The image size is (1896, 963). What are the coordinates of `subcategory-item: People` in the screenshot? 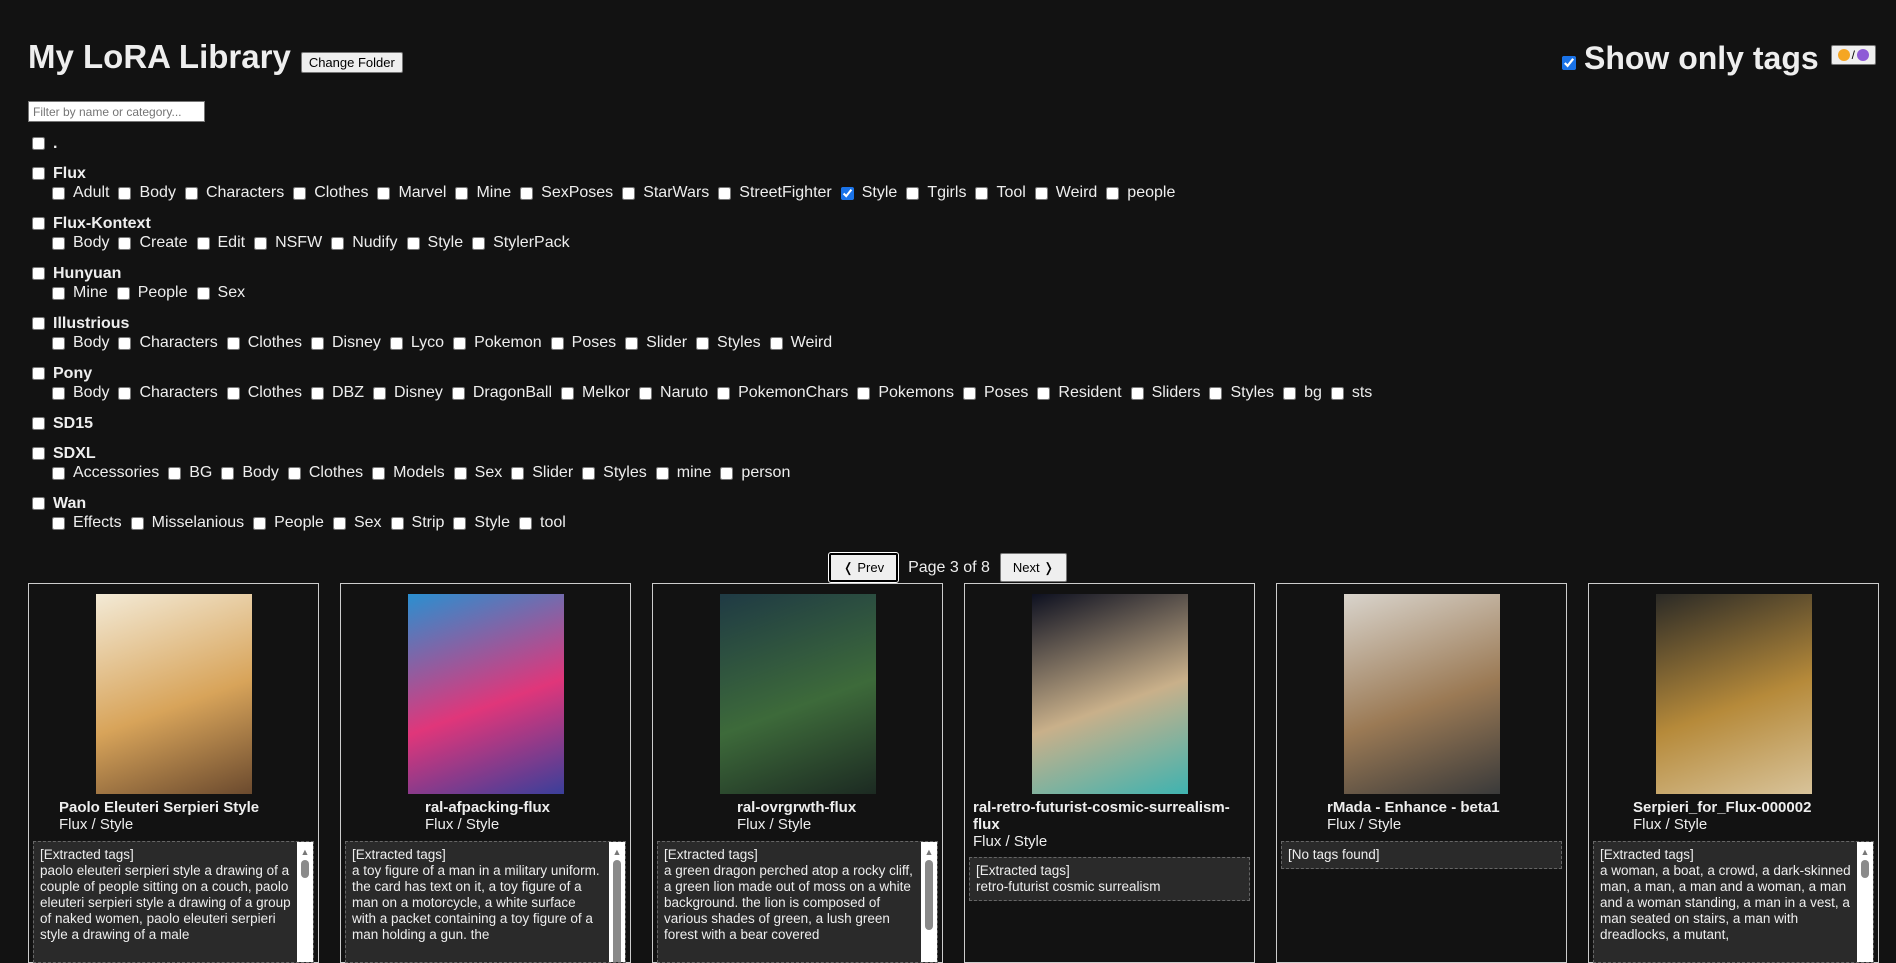 It's located at (288, 523).